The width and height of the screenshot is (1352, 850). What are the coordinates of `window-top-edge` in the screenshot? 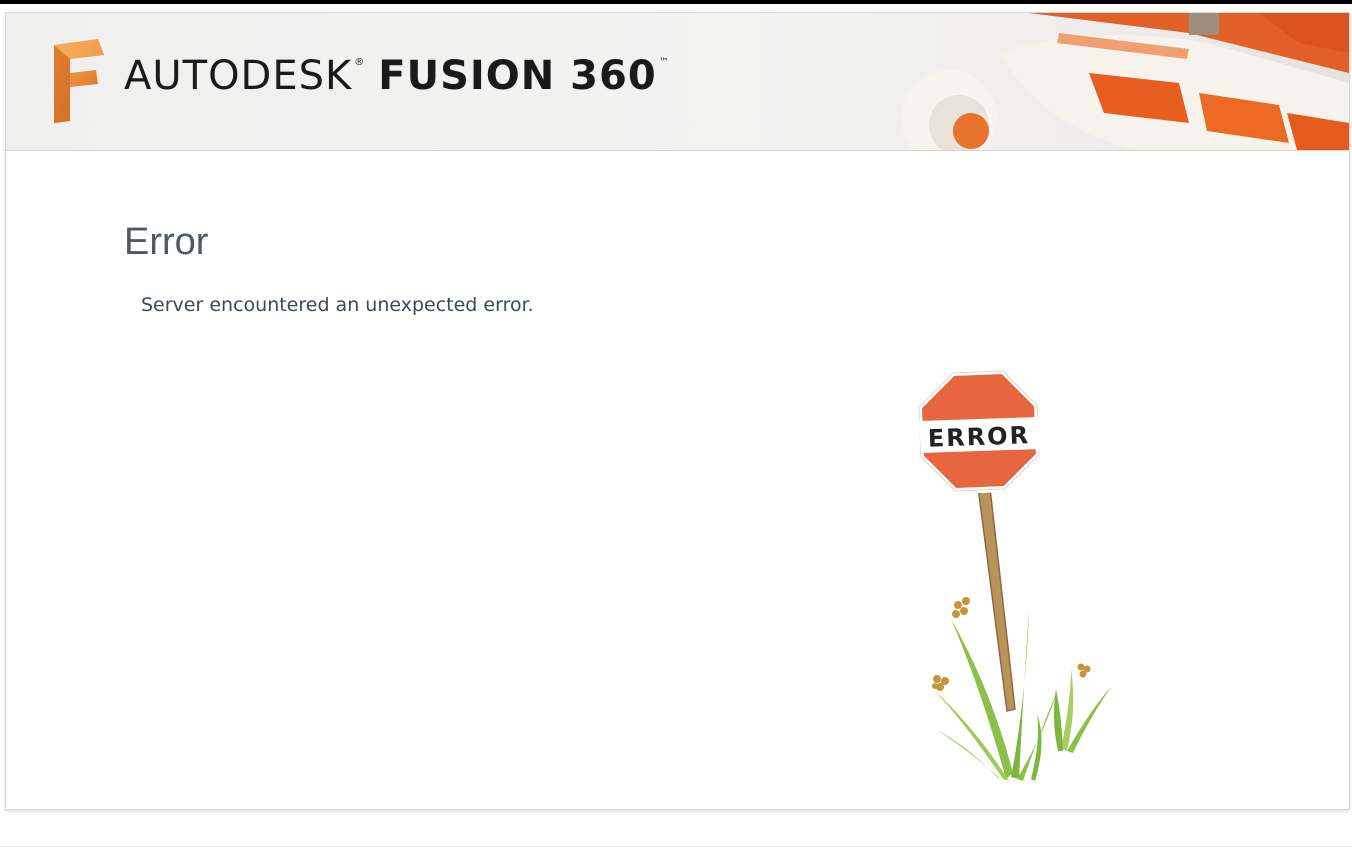 It's located at (676, 2).